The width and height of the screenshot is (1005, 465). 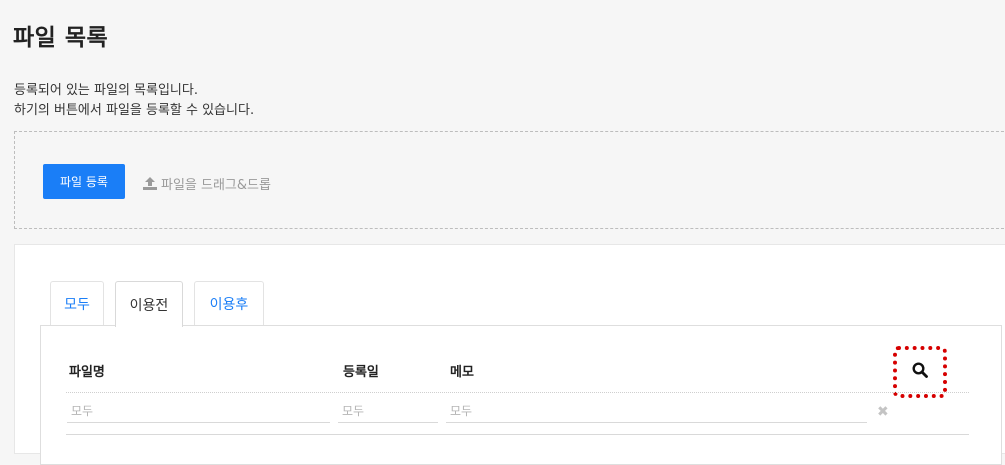 What do you see at coordinates (84, 181) in the screenshot?
I see `file-register-button: 파일 등록` at bounding box center [84, 181].